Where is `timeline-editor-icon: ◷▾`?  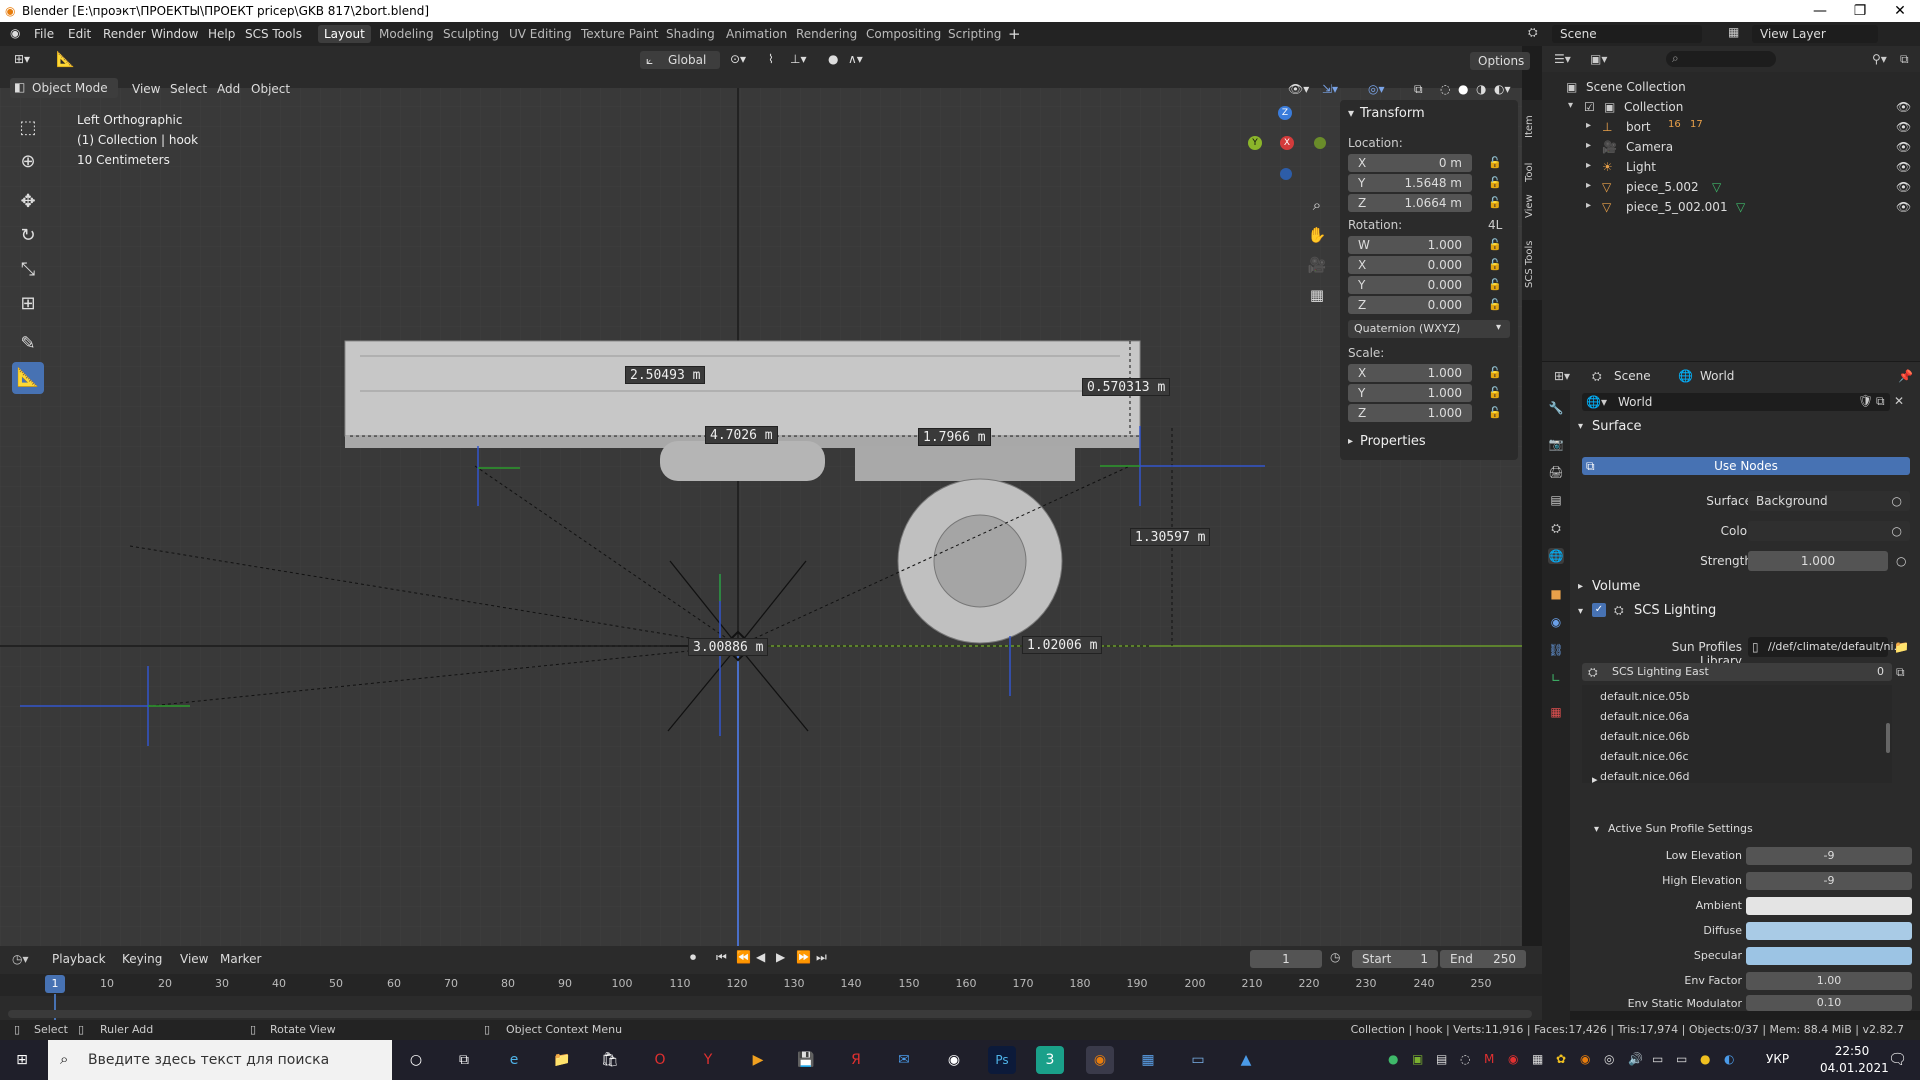 timeline-editor-icon: ◷▾ is located at coordinates (20, 959).